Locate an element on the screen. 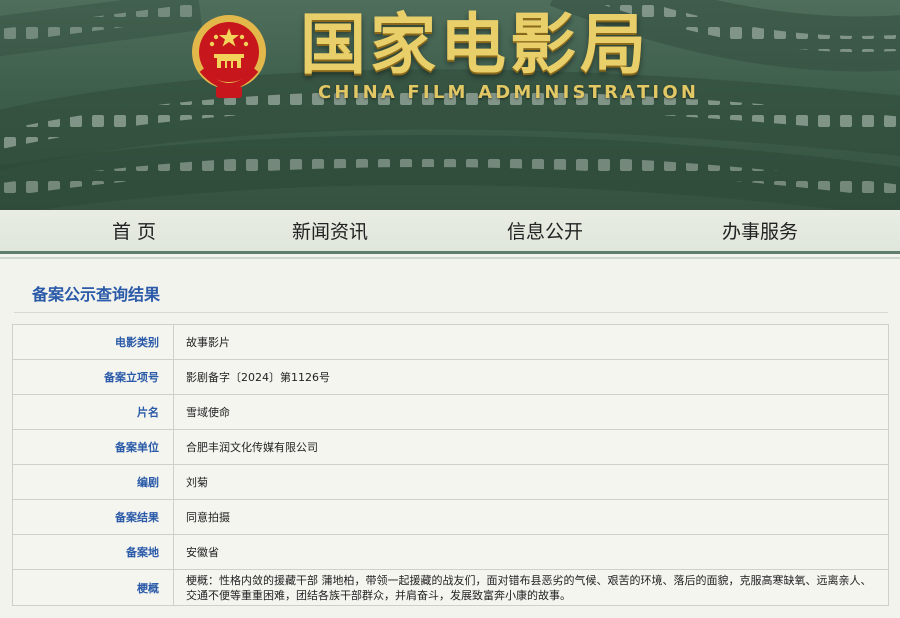 This screenshot has height=618, width=900. row-label-screenwriter: 编剧 is located at coordinates (93, 482).